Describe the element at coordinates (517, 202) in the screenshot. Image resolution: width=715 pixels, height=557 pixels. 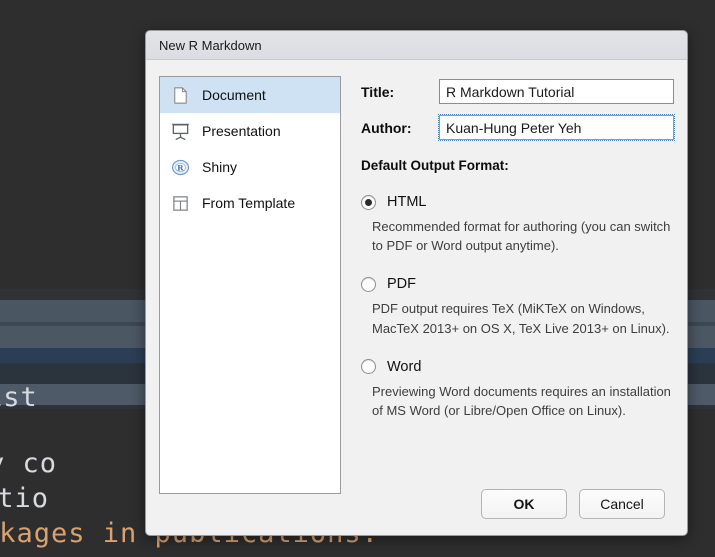
I see `format-option-header: HTML` at that location.